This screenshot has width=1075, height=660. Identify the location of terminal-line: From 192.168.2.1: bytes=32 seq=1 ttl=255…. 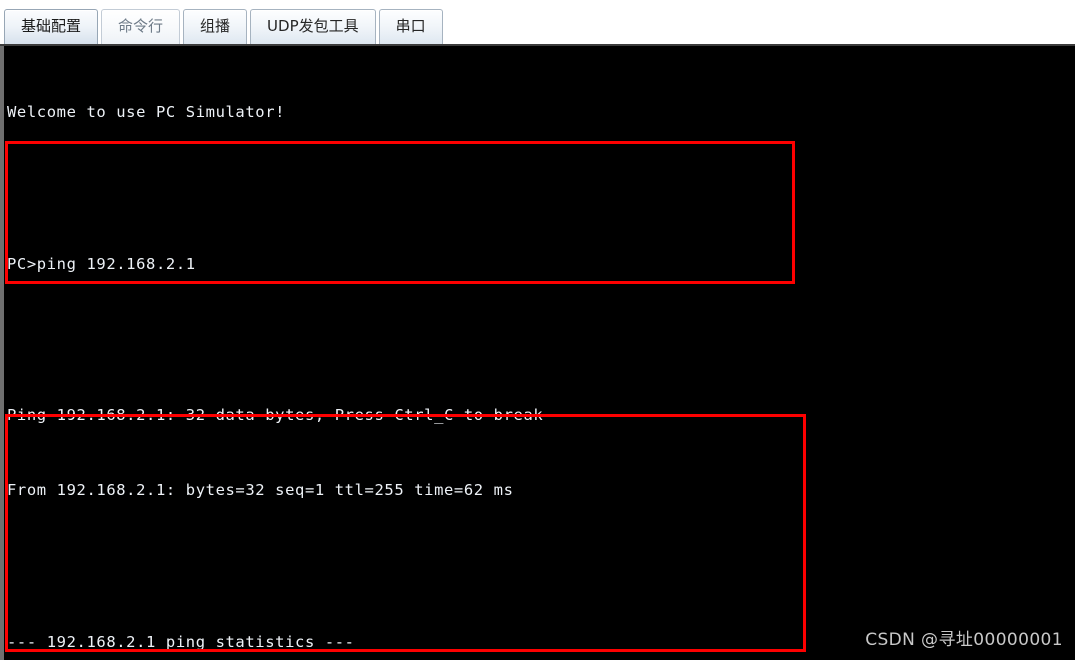
(260, 490).